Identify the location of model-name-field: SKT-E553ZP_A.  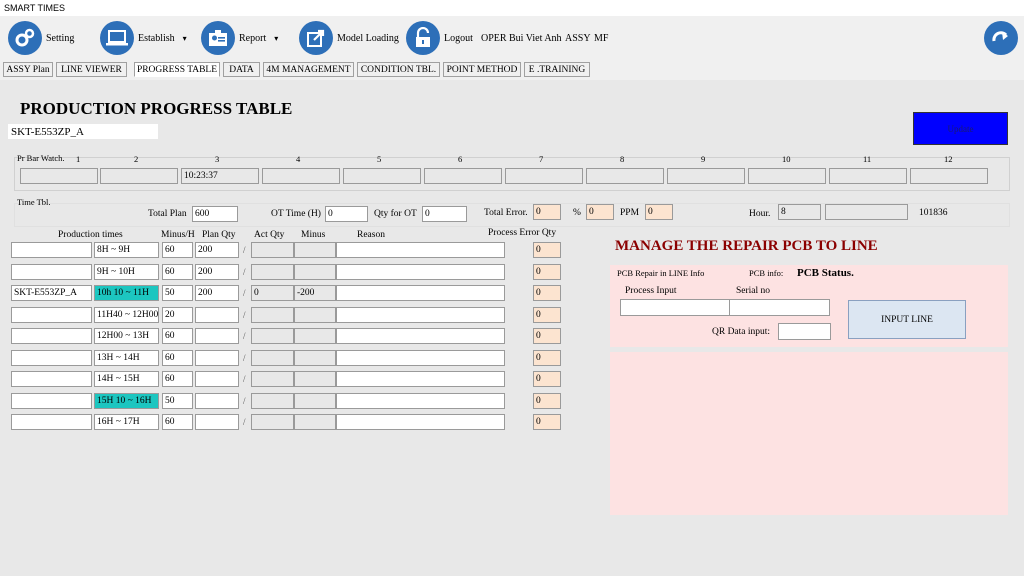
(83, 131).